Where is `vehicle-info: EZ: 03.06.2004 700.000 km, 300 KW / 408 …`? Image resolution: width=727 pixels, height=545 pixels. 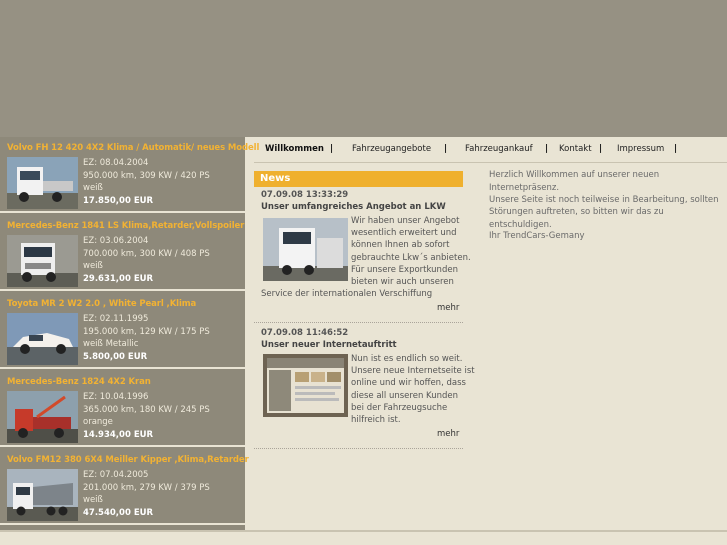
vehicle-info: EZ: 03.06.2004 700.000 km, 300 KW / 408 … is located at coordinates (146, 260).